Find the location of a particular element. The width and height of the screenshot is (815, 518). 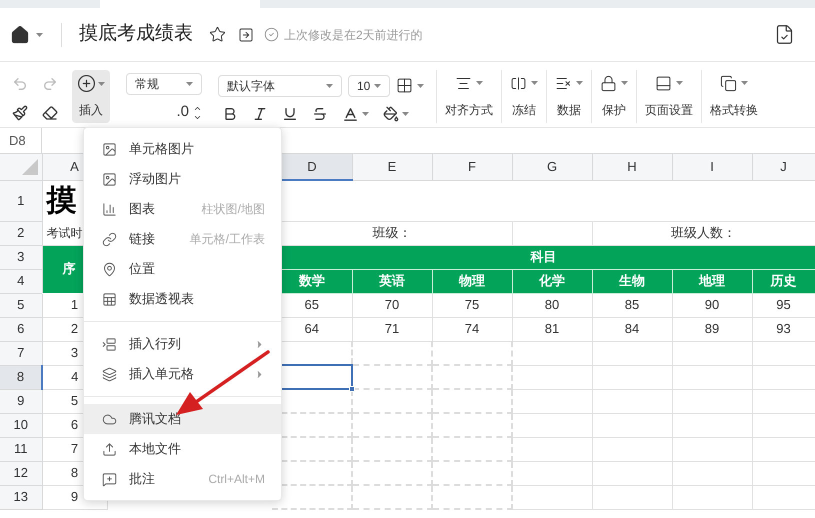

table-cell: 89 is located at coordinates (712, 329).